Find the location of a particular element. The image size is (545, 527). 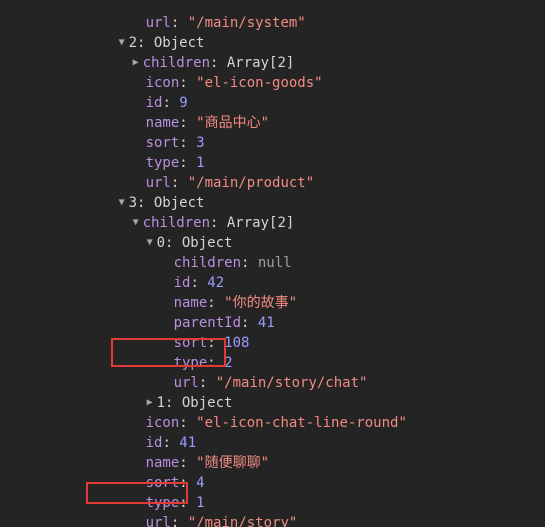

tree-row: ▼ children: Array[2] is located at coordinates (203, 212).